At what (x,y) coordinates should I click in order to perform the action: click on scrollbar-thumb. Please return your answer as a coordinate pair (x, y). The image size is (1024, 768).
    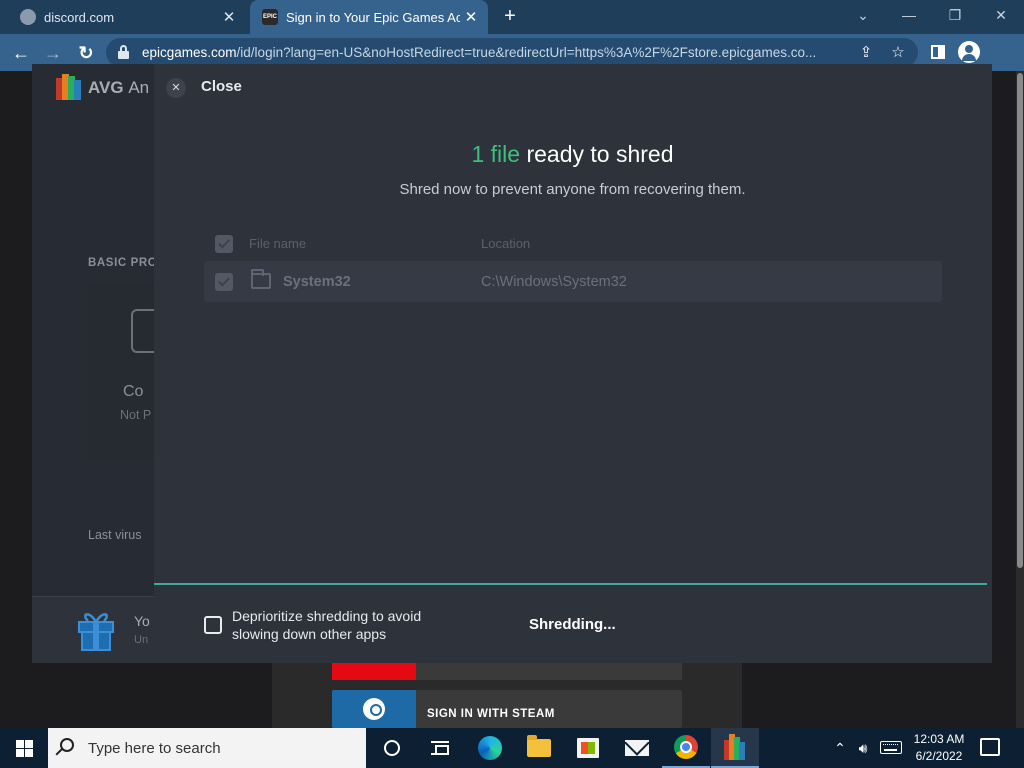
    Looking at the image, I should click on (1020, 320).